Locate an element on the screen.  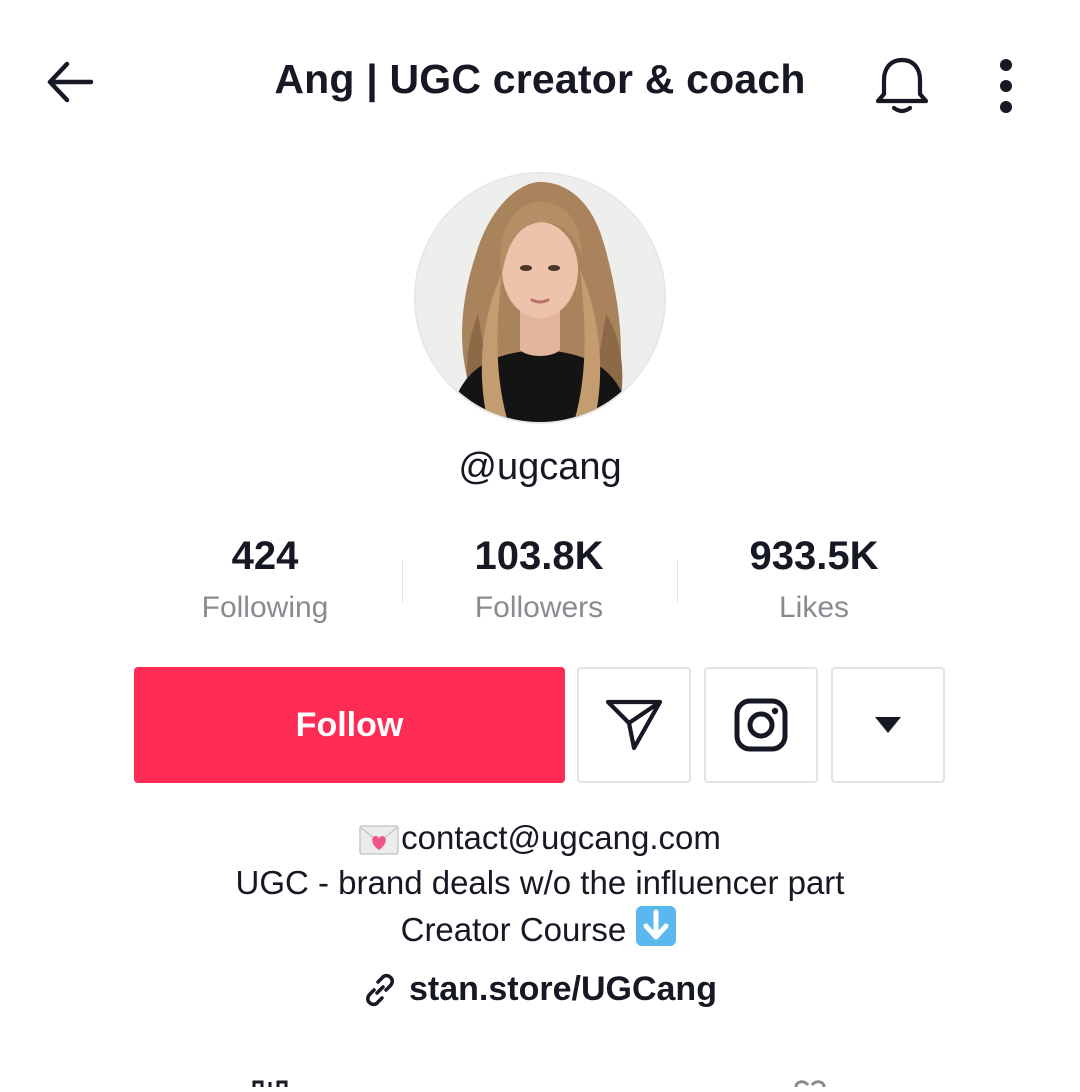
follow-button: Follow is located at coordinates (349, 725).